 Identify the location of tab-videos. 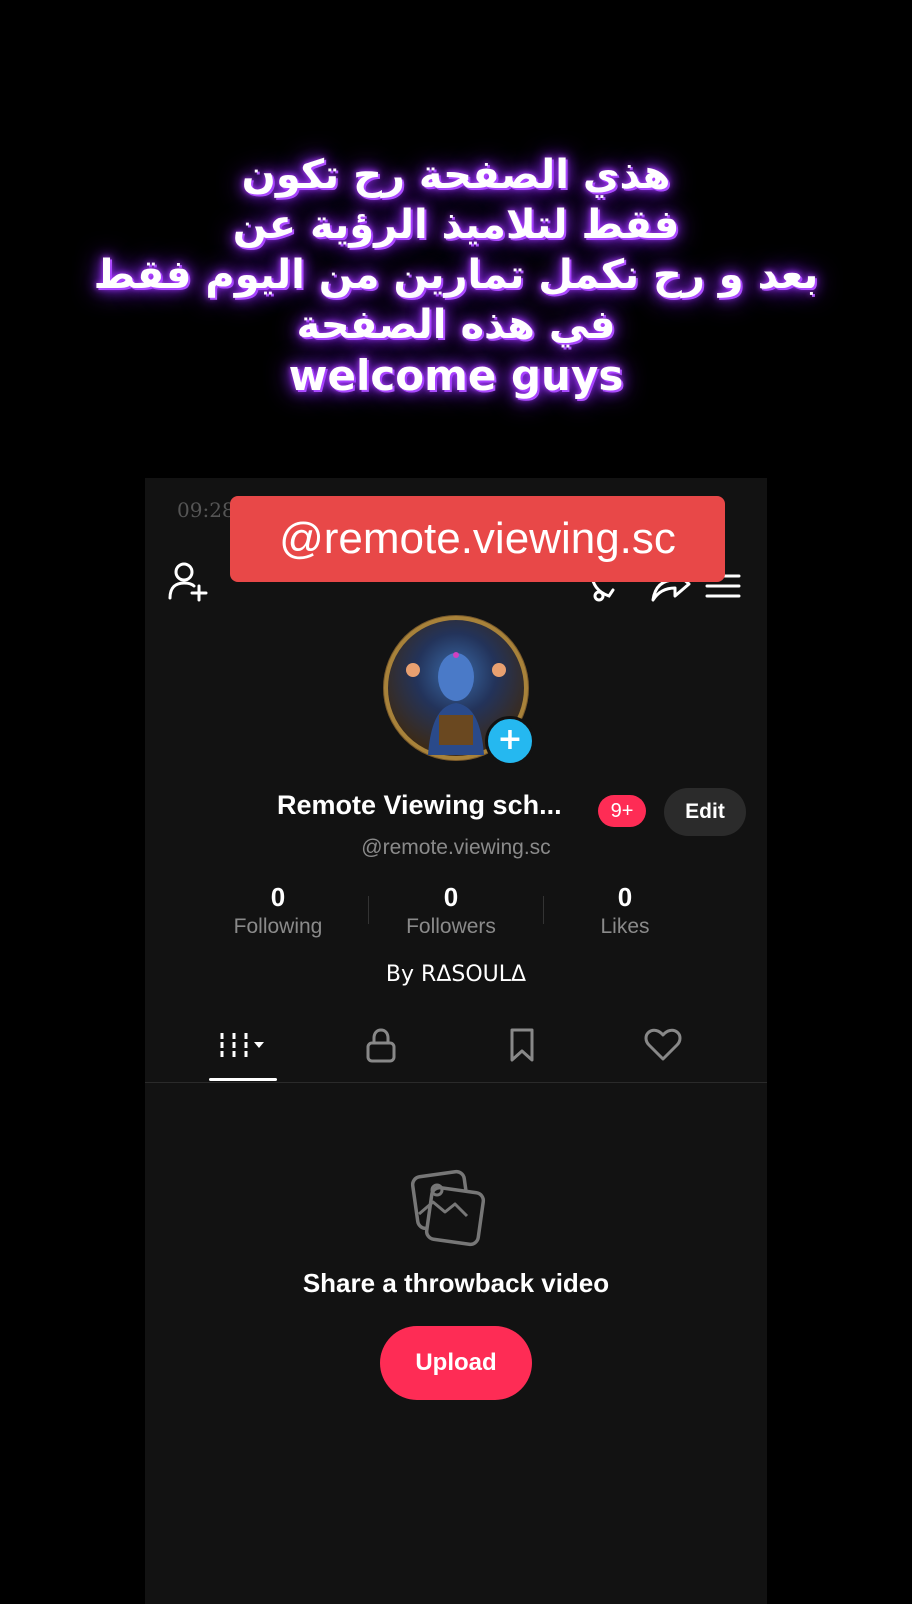
(243, 1045).